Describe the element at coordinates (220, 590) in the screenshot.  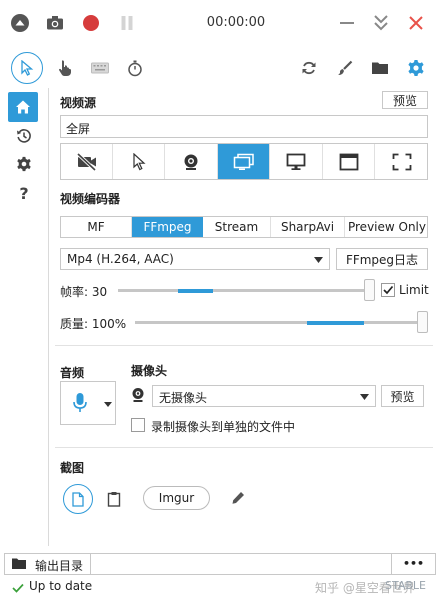
I see `status-bar: Up to date 知乎 @星空看世界 STABLE` at that location.